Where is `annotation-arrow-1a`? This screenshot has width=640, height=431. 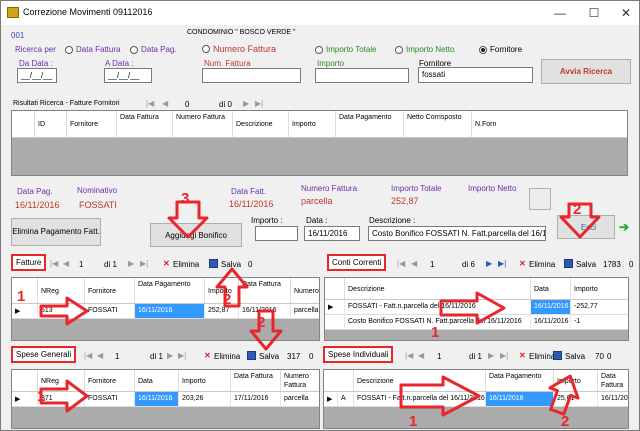 annotation-arrow-1a is located at coordinates (64, 311).